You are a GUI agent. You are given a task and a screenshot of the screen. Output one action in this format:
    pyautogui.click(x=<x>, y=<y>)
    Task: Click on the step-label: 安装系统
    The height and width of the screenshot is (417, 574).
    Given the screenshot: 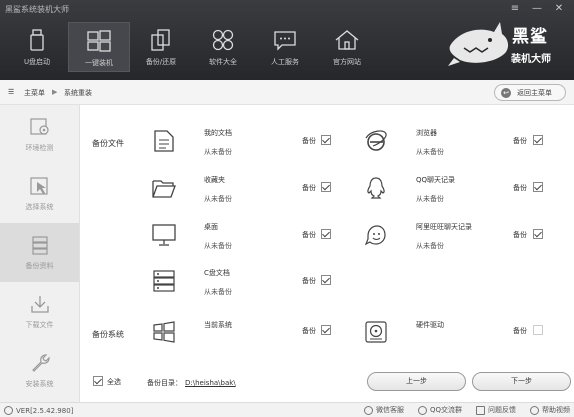 What is the action you would take?
    pyautogui.click(x=39, y=383)
    